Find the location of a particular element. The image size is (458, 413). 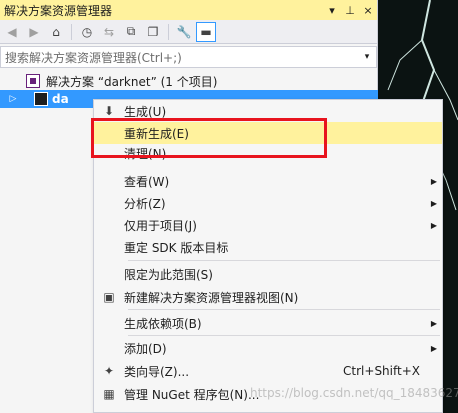

menu-item-project-only: 仅用于项目(J) ▶ is located at coordinates (268, 225).